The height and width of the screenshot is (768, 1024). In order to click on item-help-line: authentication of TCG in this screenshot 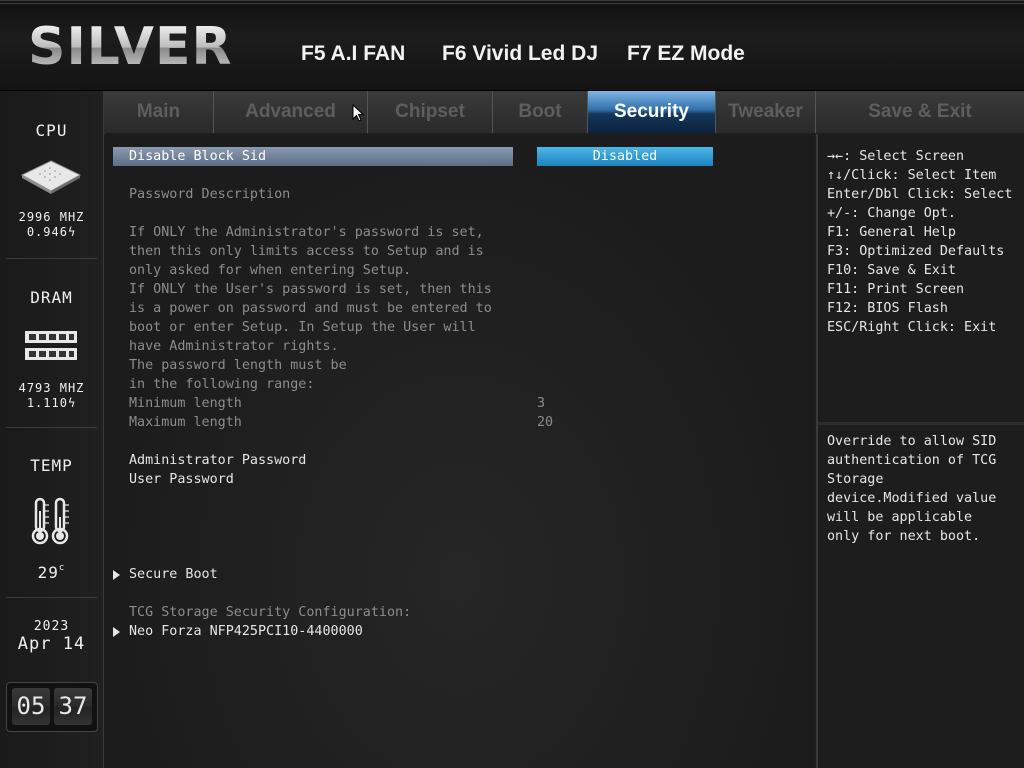, I will do `click(912, 460)`.